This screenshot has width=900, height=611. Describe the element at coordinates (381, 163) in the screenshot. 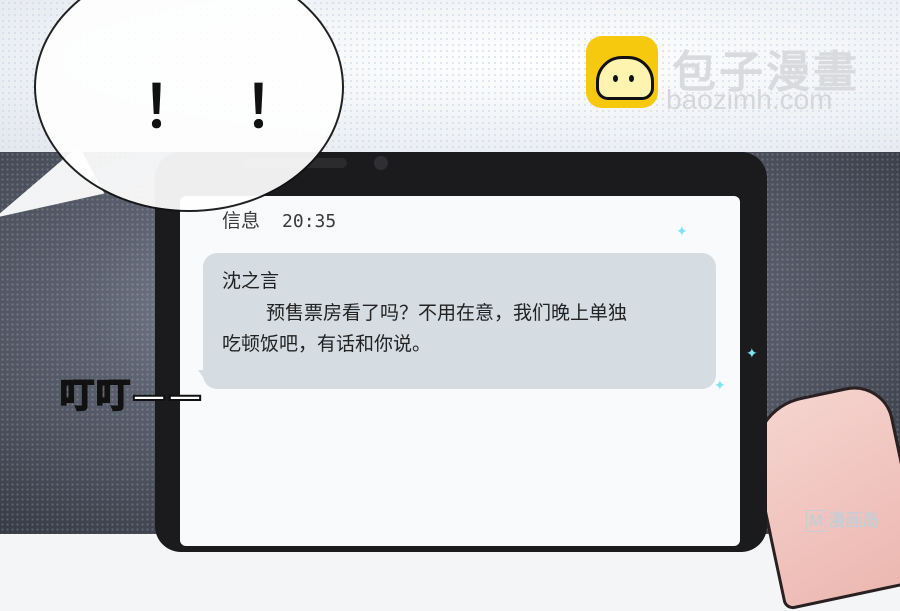

I see `phone-camera` at that location.